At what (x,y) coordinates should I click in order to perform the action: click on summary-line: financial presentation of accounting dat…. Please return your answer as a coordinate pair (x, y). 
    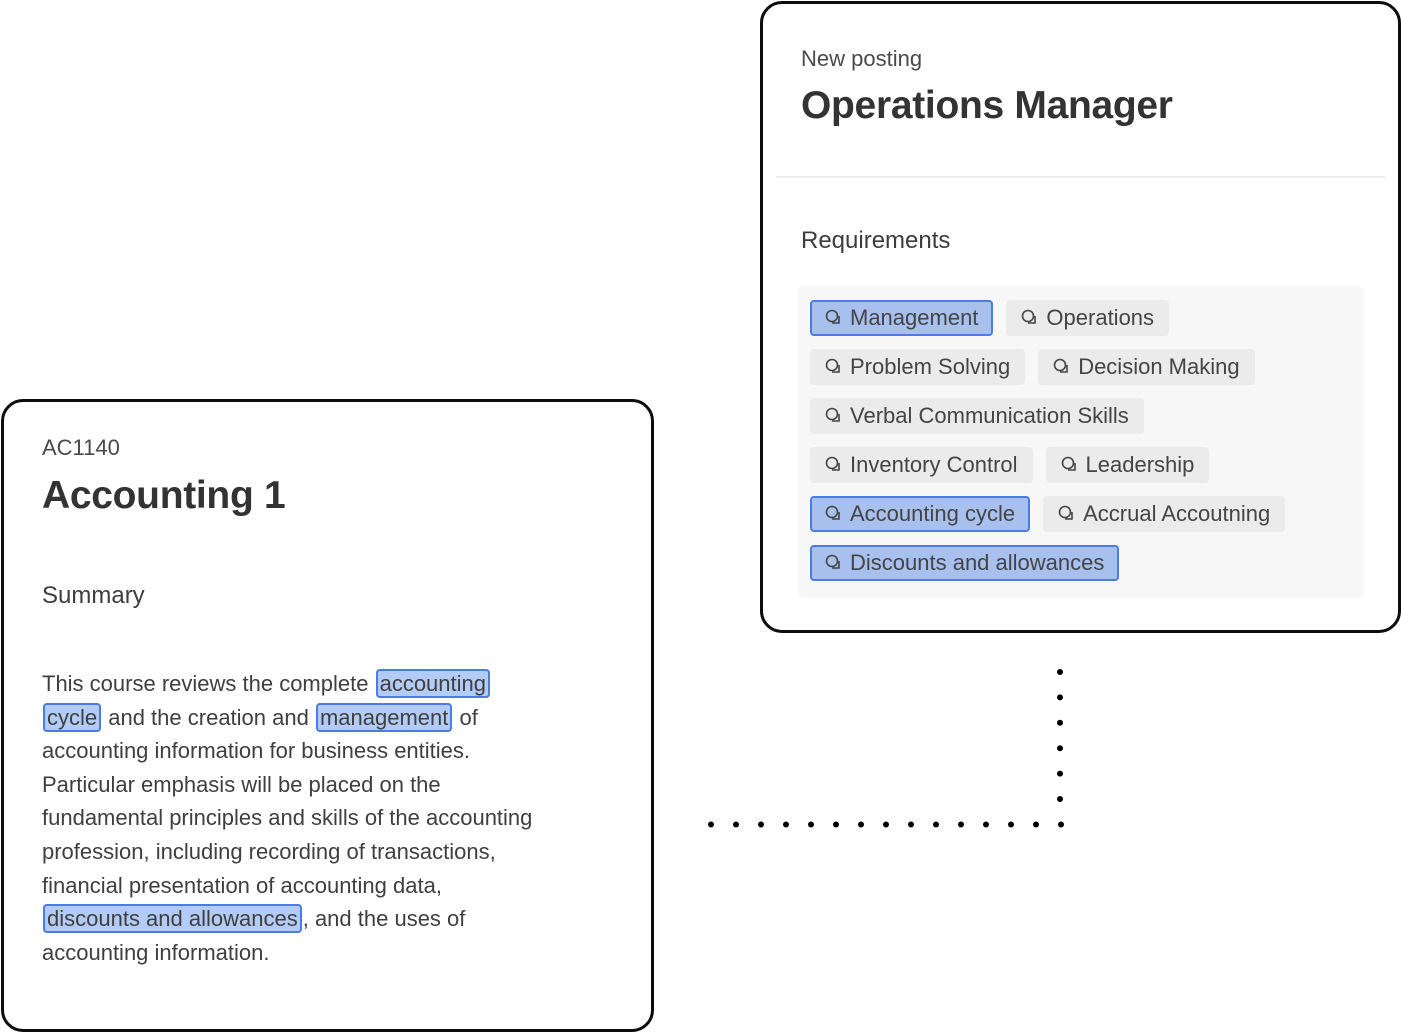
    Looking at the image, I should click on (337, 886).